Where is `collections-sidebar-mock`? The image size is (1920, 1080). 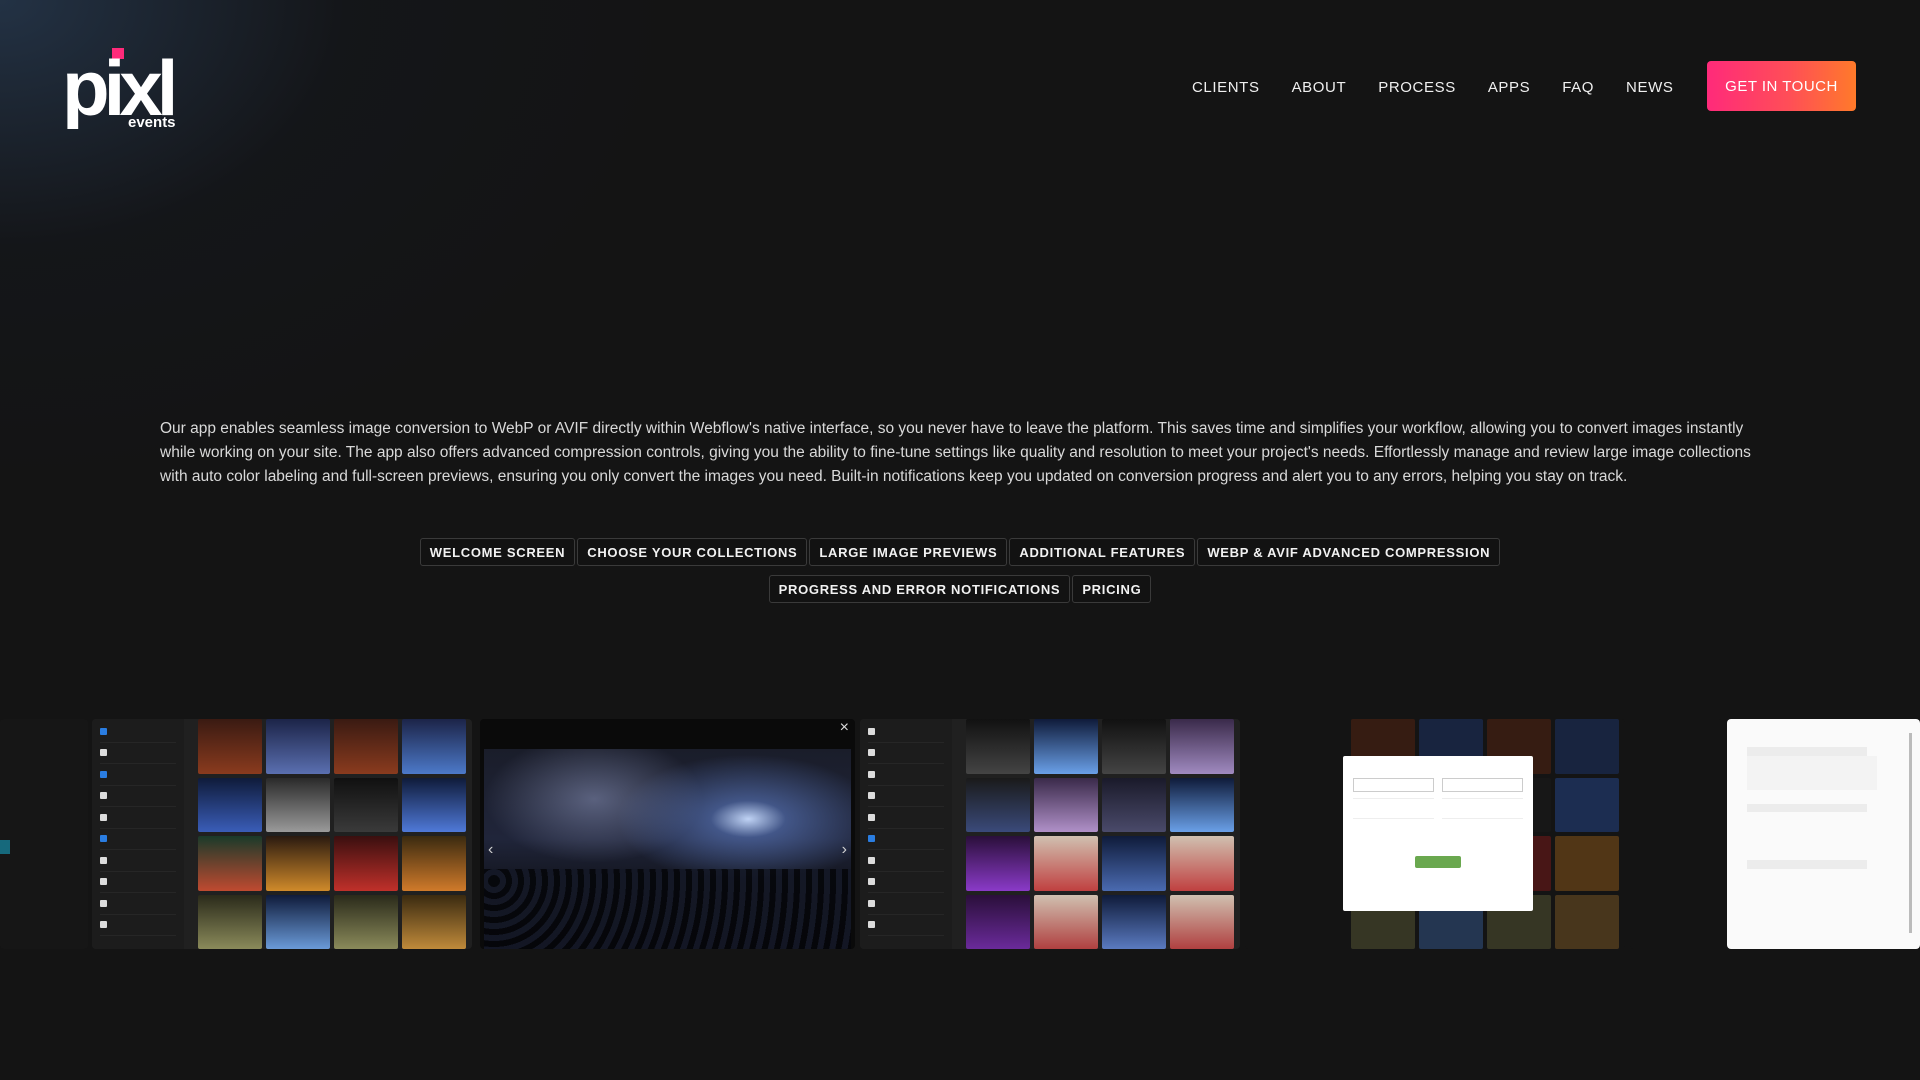 collections-sidebar-mock is located at coordinates (138, 834).